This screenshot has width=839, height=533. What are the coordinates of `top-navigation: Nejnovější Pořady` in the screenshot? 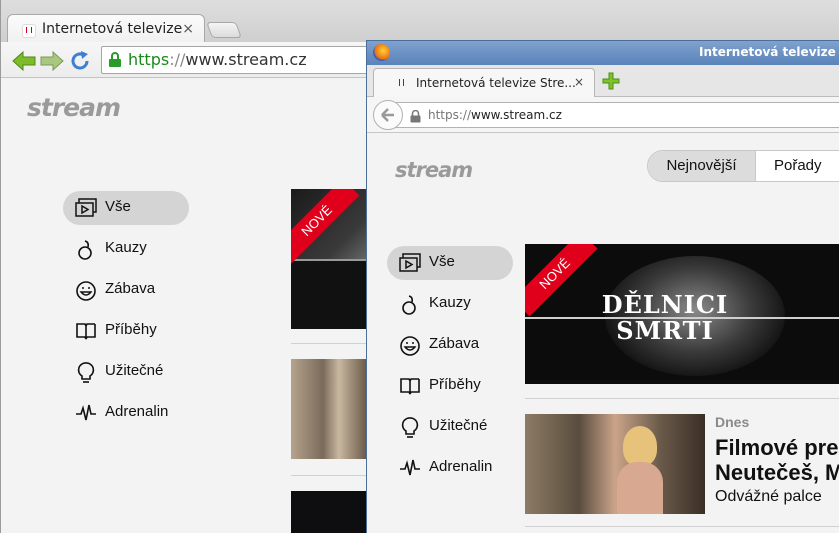 It's located at (743, 166).